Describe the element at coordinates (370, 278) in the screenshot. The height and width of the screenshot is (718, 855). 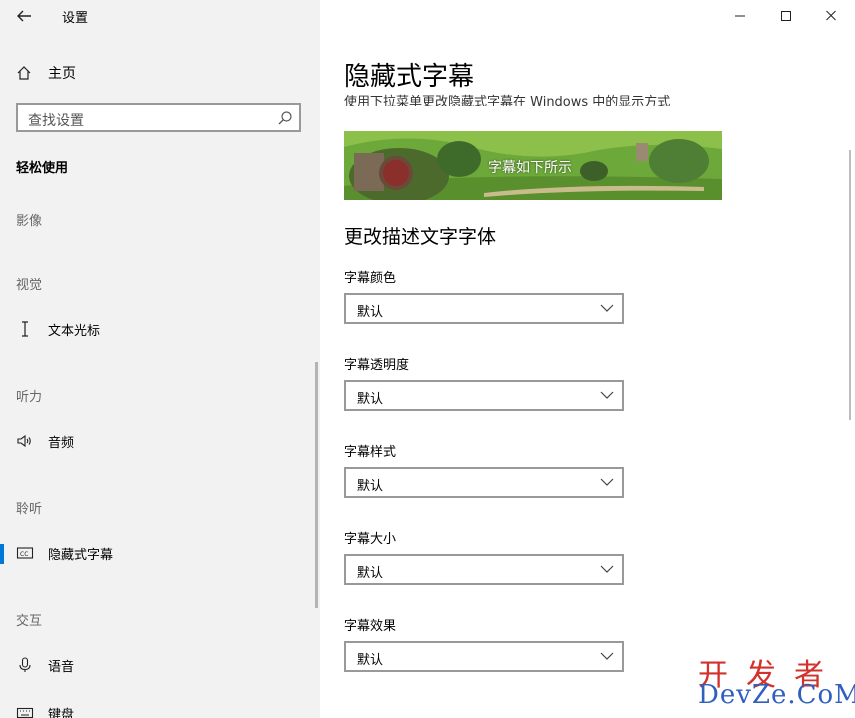
I see `field-label-caption-color: 字幕颜色` at that location.